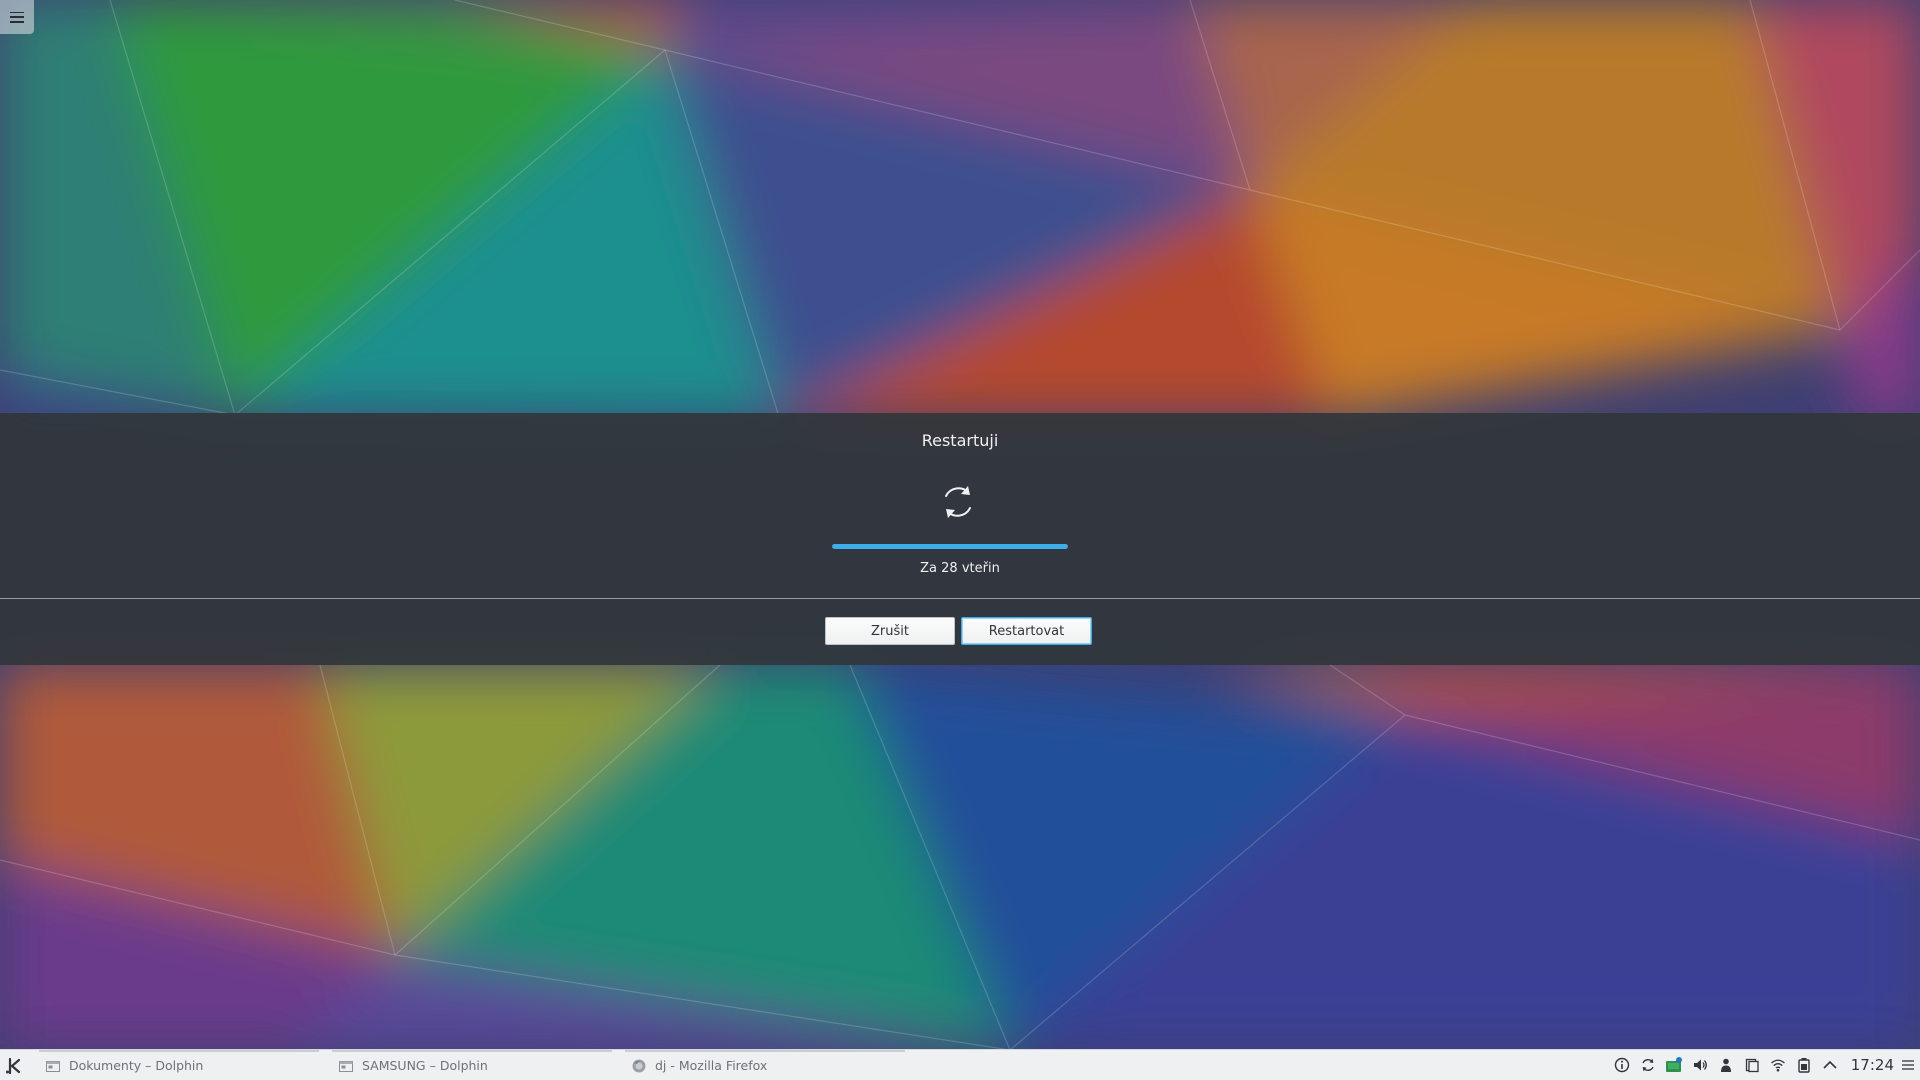  Describe the element at coordinates (1726, 1065) in the screenshot. I see `user-icon` at that location.